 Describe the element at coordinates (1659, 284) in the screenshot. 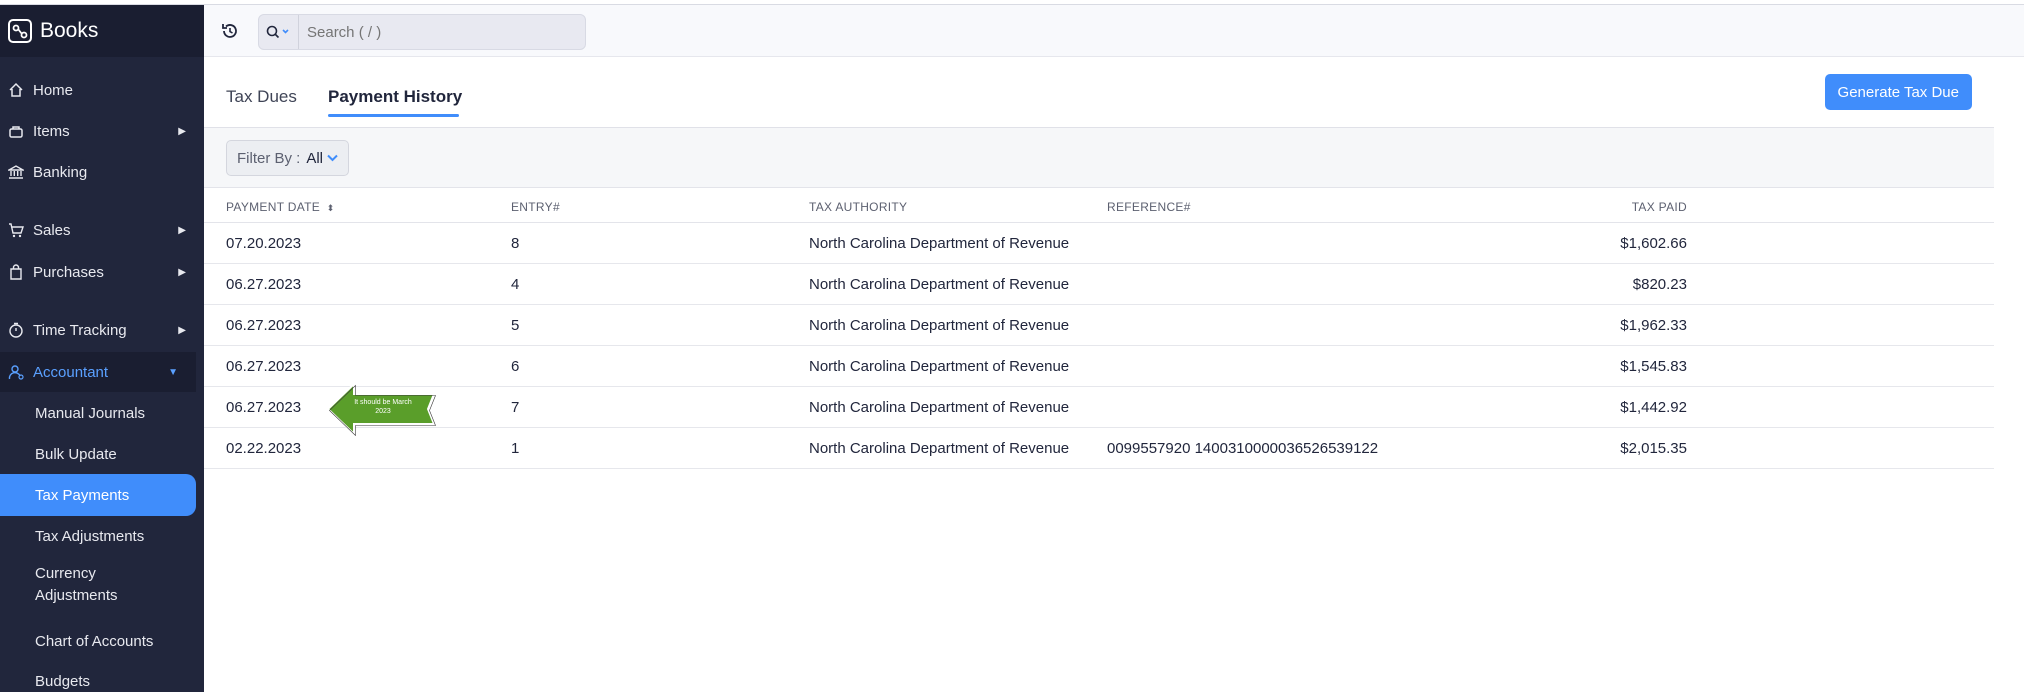

I see `cell-tax-paid: $820.23` at that location.